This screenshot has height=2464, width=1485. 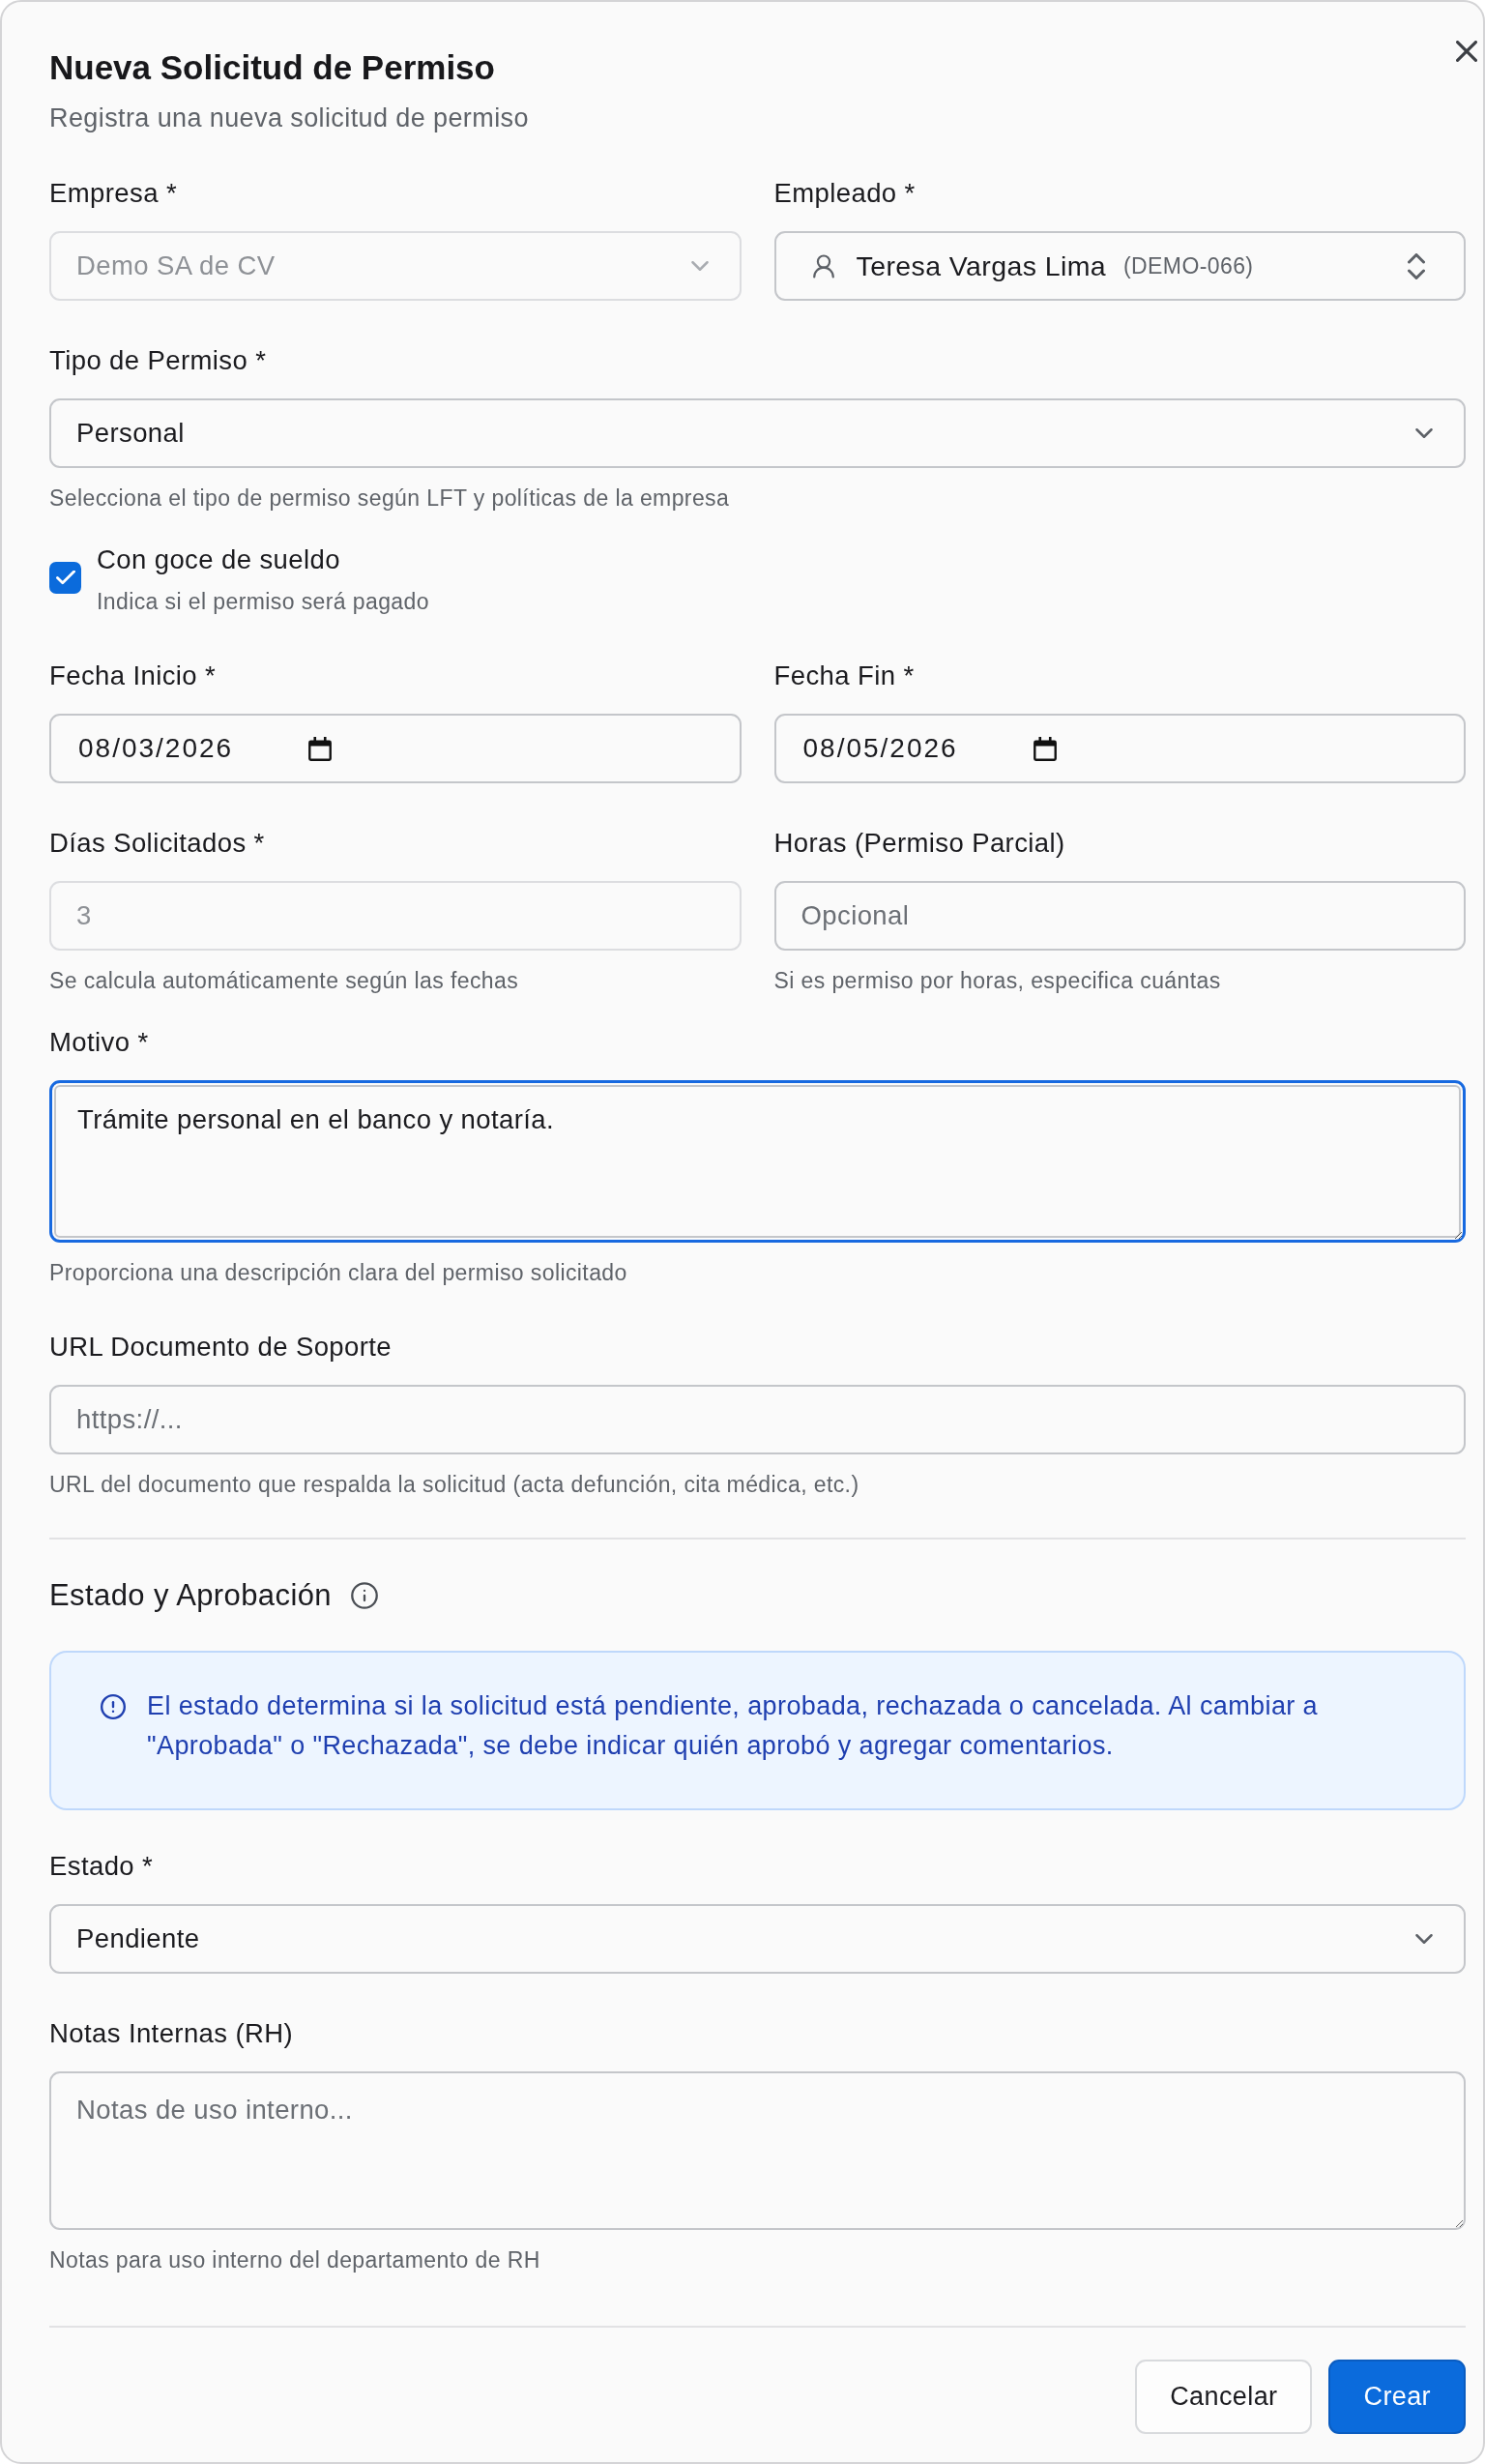 I want to click on checkmark-icon, so click(x=65, y=578).